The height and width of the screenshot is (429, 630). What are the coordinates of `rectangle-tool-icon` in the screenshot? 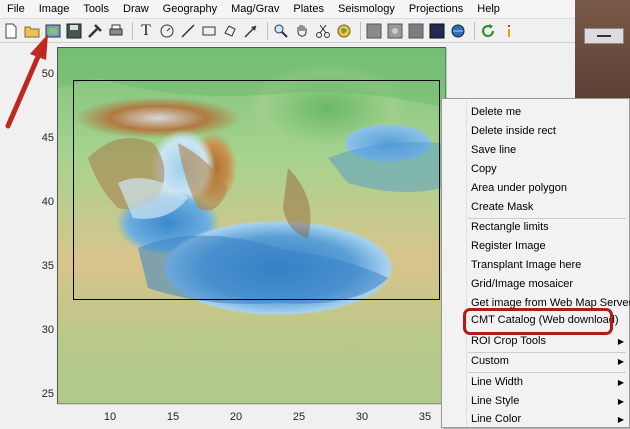 It's located at (209, 31).